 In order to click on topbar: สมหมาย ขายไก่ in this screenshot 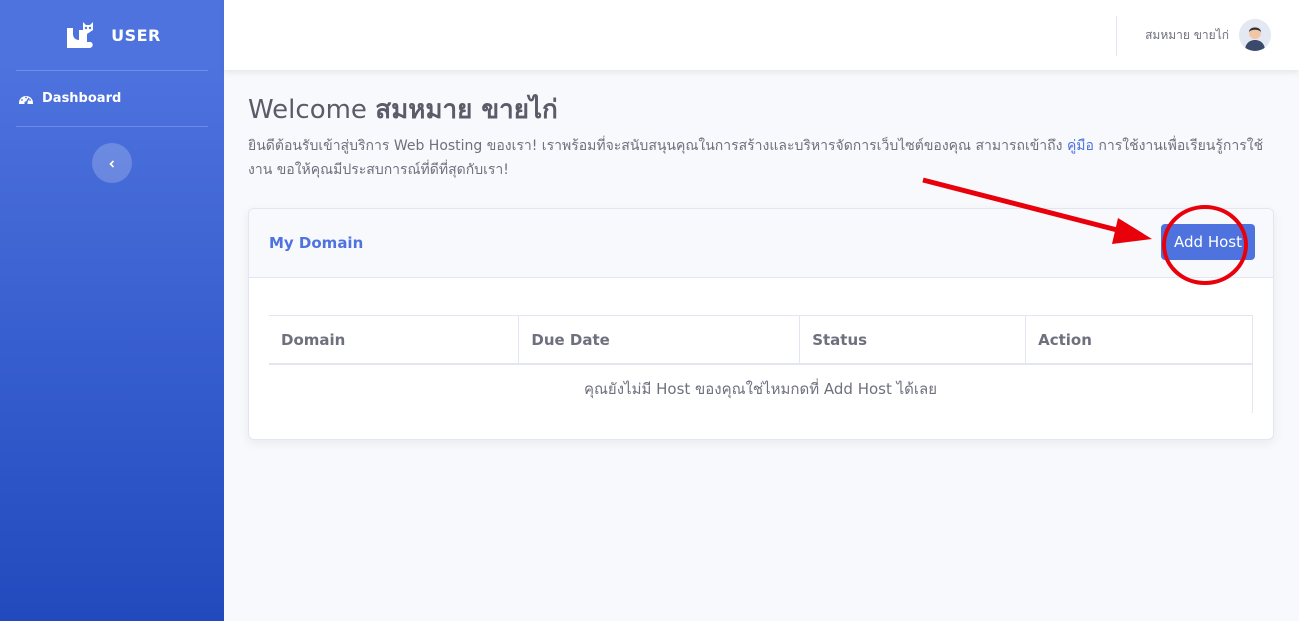, I will do `click(761, 35)`.